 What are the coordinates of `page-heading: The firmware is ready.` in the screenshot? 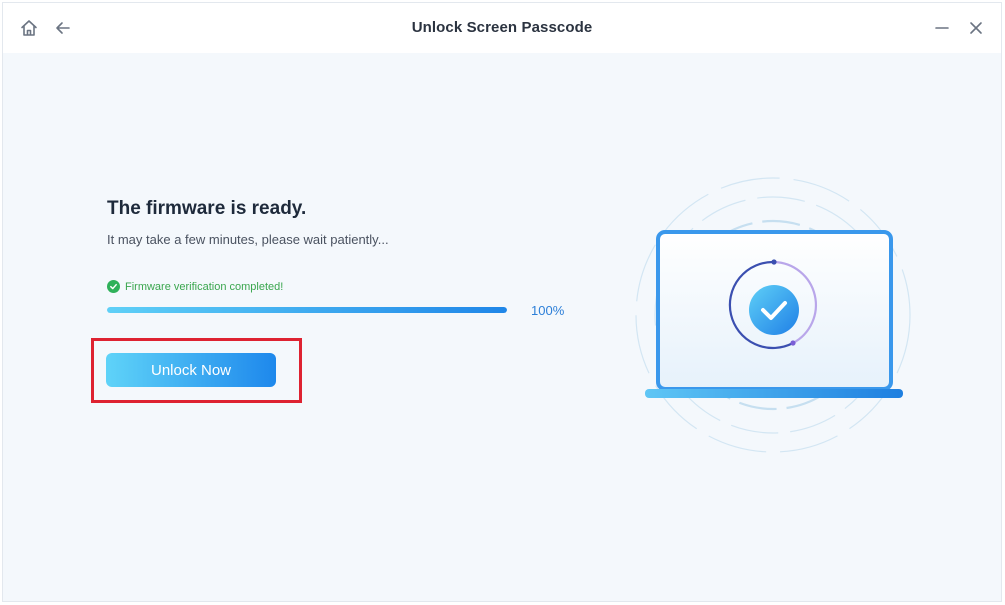 It's located at (207, 208).